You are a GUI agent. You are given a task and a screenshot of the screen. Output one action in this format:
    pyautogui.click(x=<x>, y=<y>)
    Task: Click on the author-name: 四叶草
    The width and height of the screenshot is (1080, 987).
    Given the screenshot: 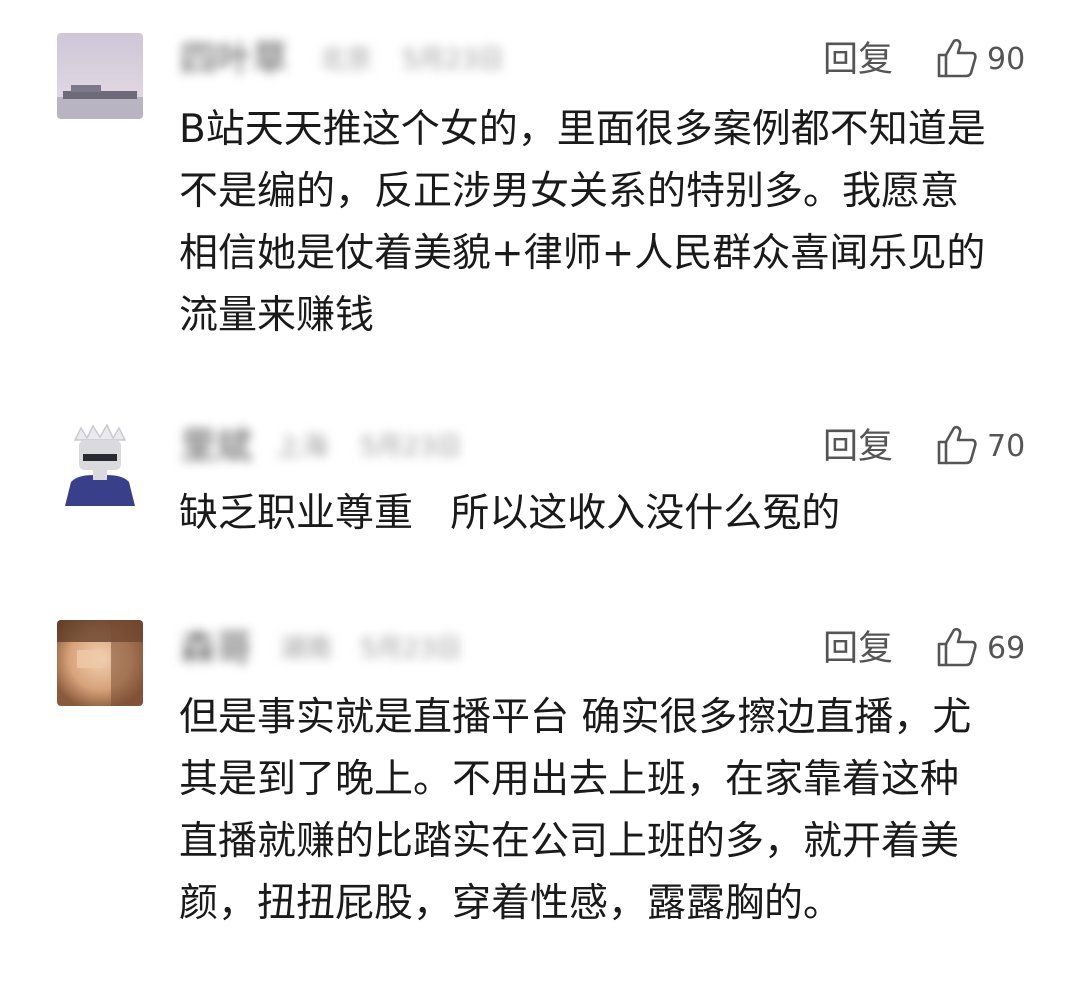 What is the action you would take?
    pyautogui.click(x=234, y=60)
    